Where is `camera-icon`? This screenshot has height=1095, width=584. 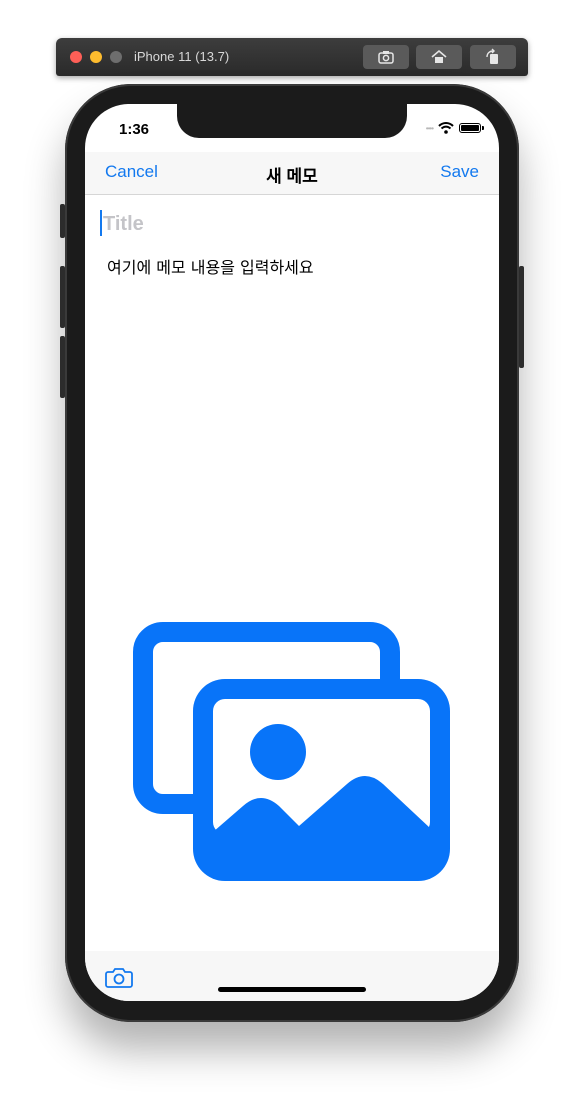
camera-icon is located at coordinates (119, 977).